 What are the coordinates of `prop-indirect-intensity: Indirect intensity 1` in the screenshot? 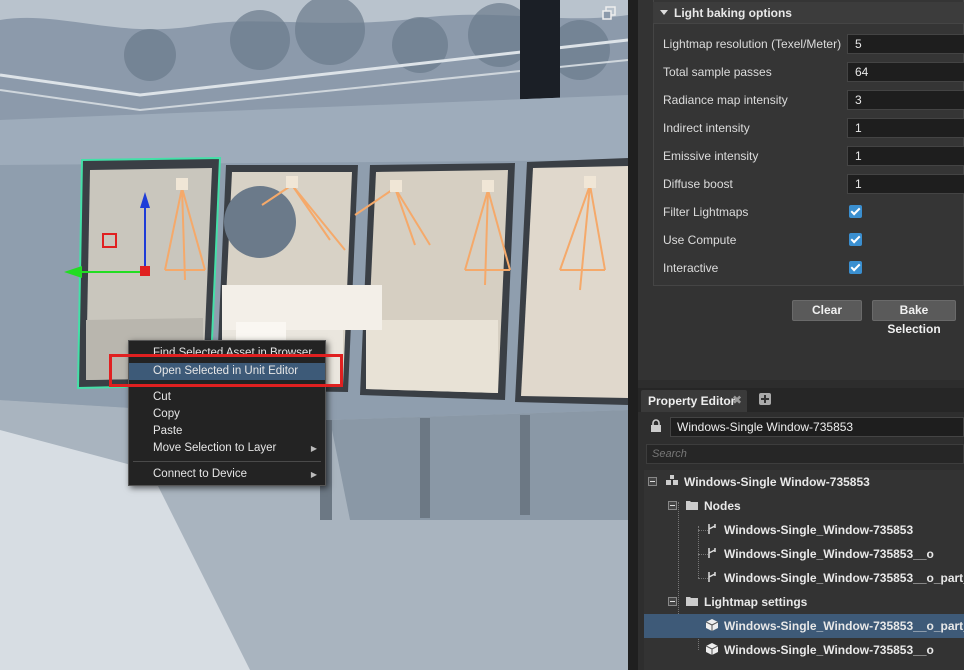 It's located at (813, 129).